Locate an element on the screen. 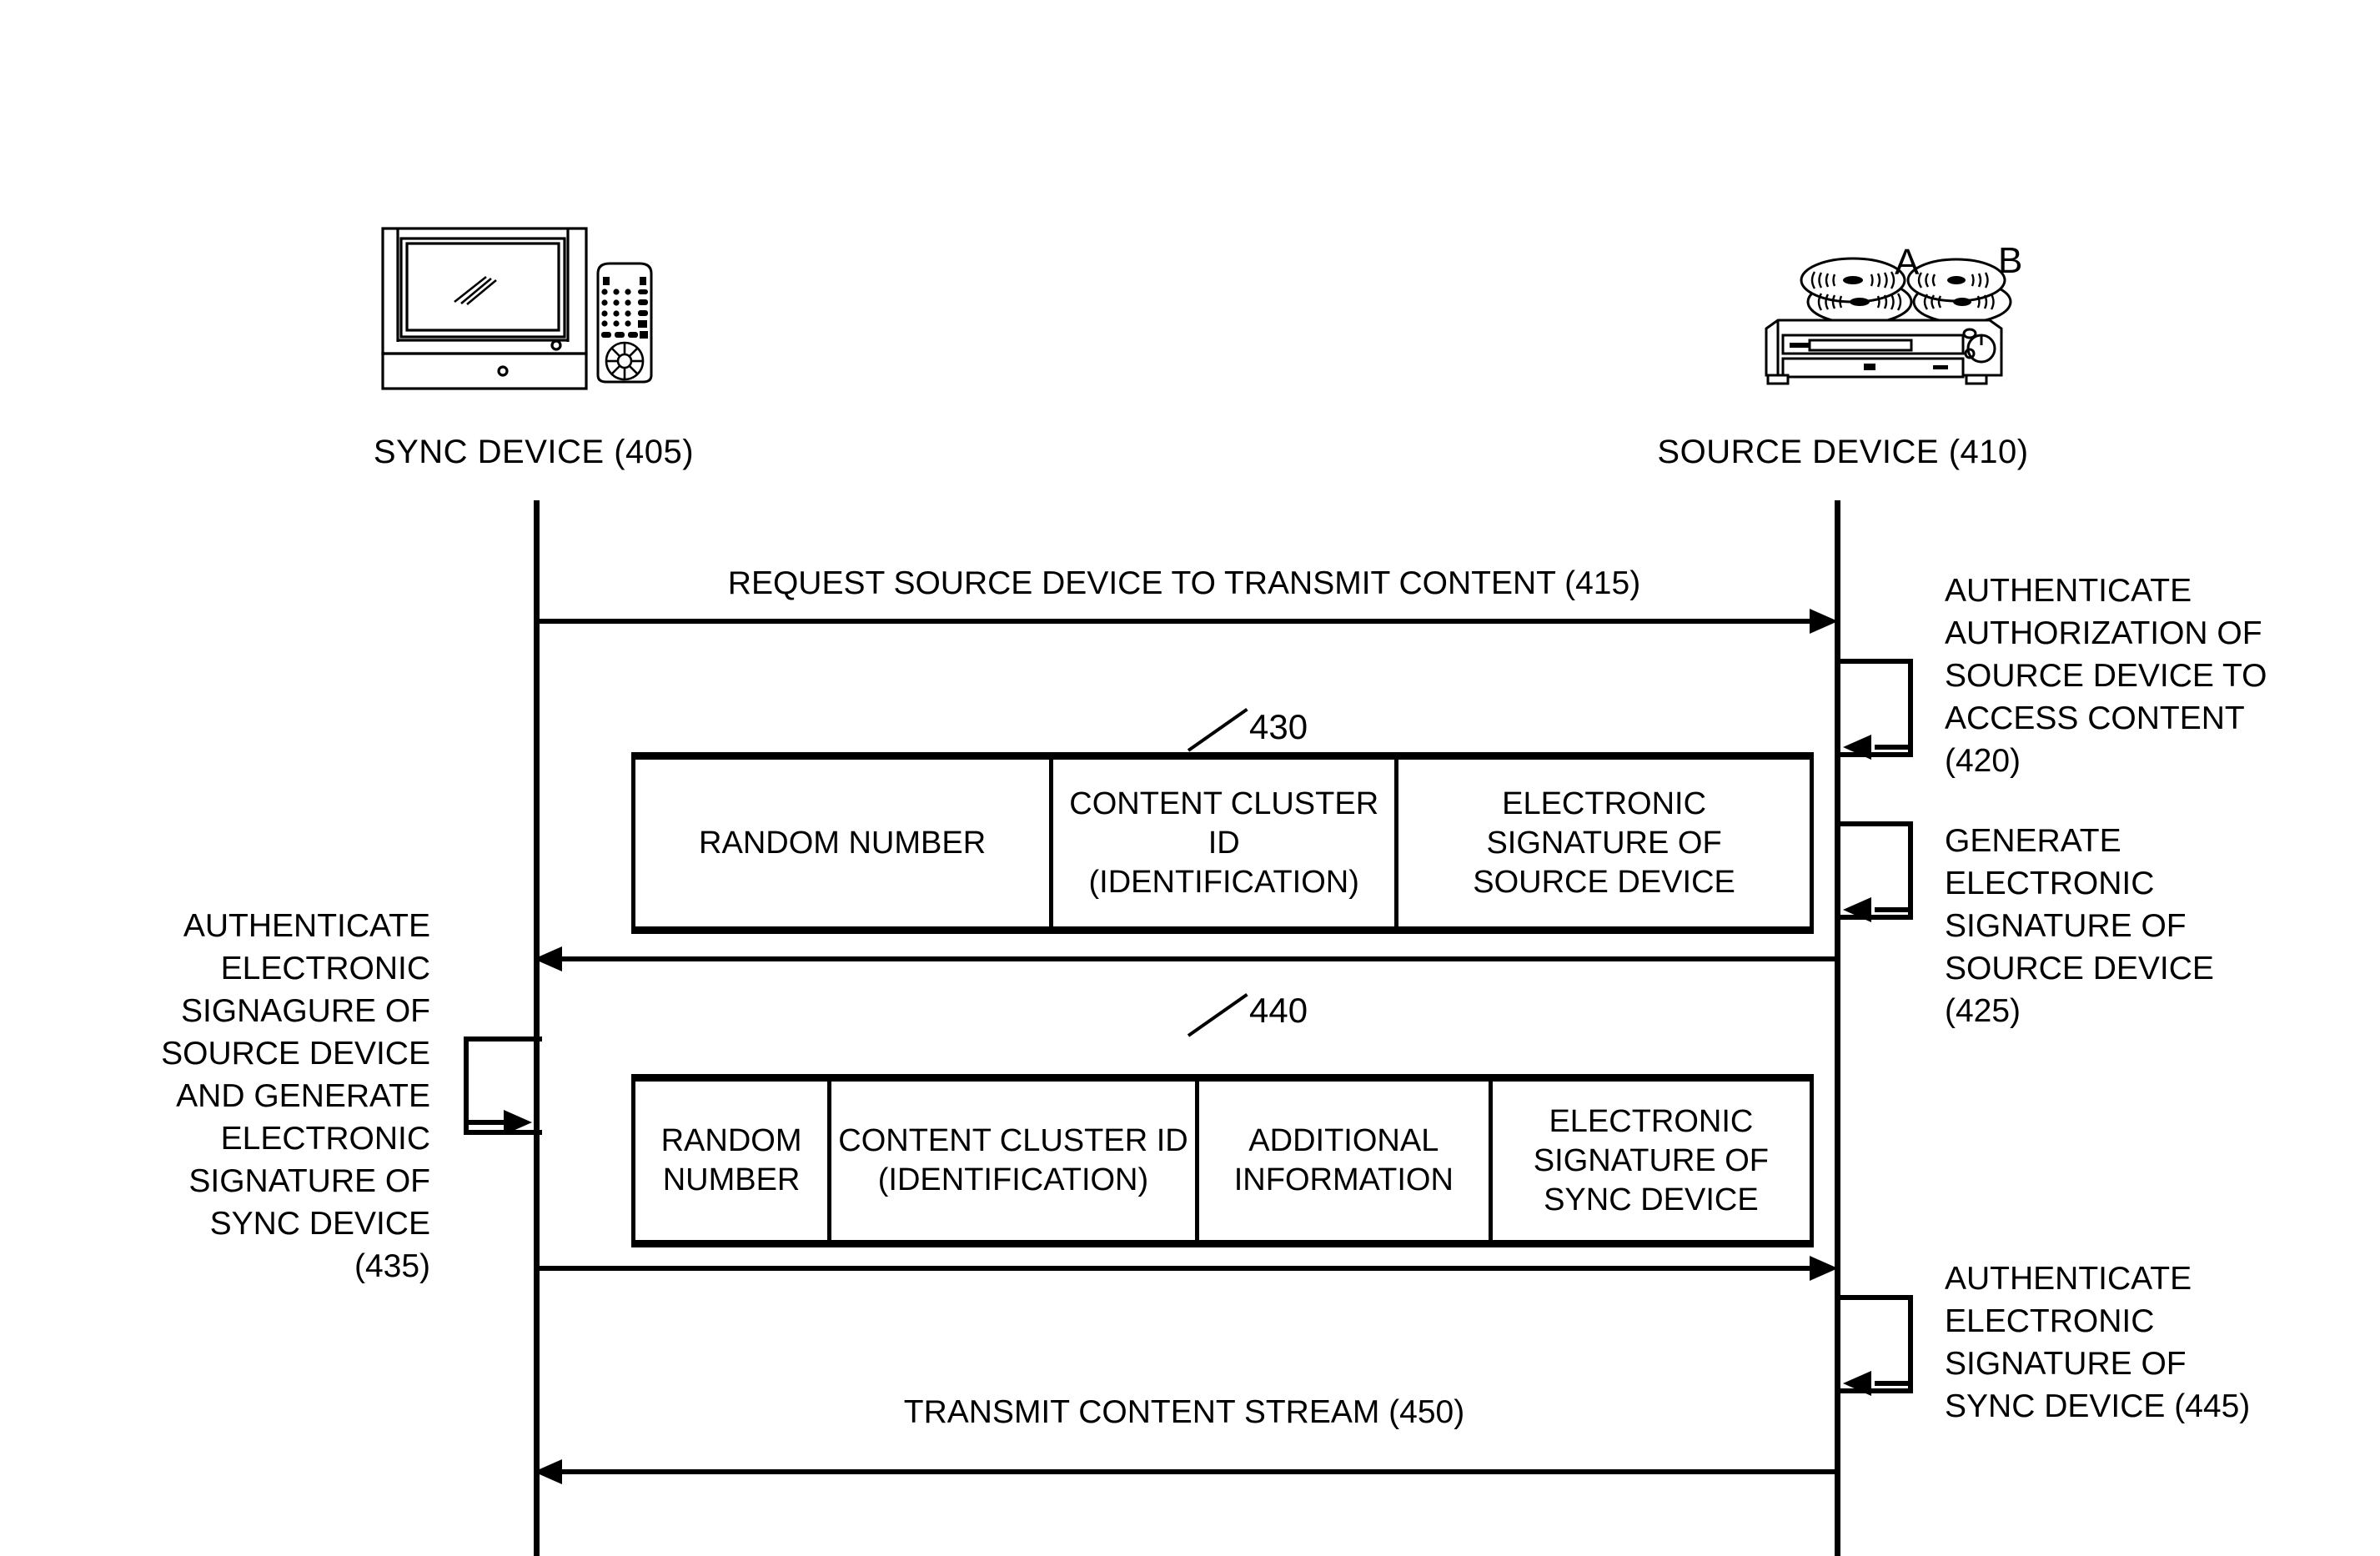  packet-430-field-0: RANDOM NUMBER is located at coordinates (844, 843).